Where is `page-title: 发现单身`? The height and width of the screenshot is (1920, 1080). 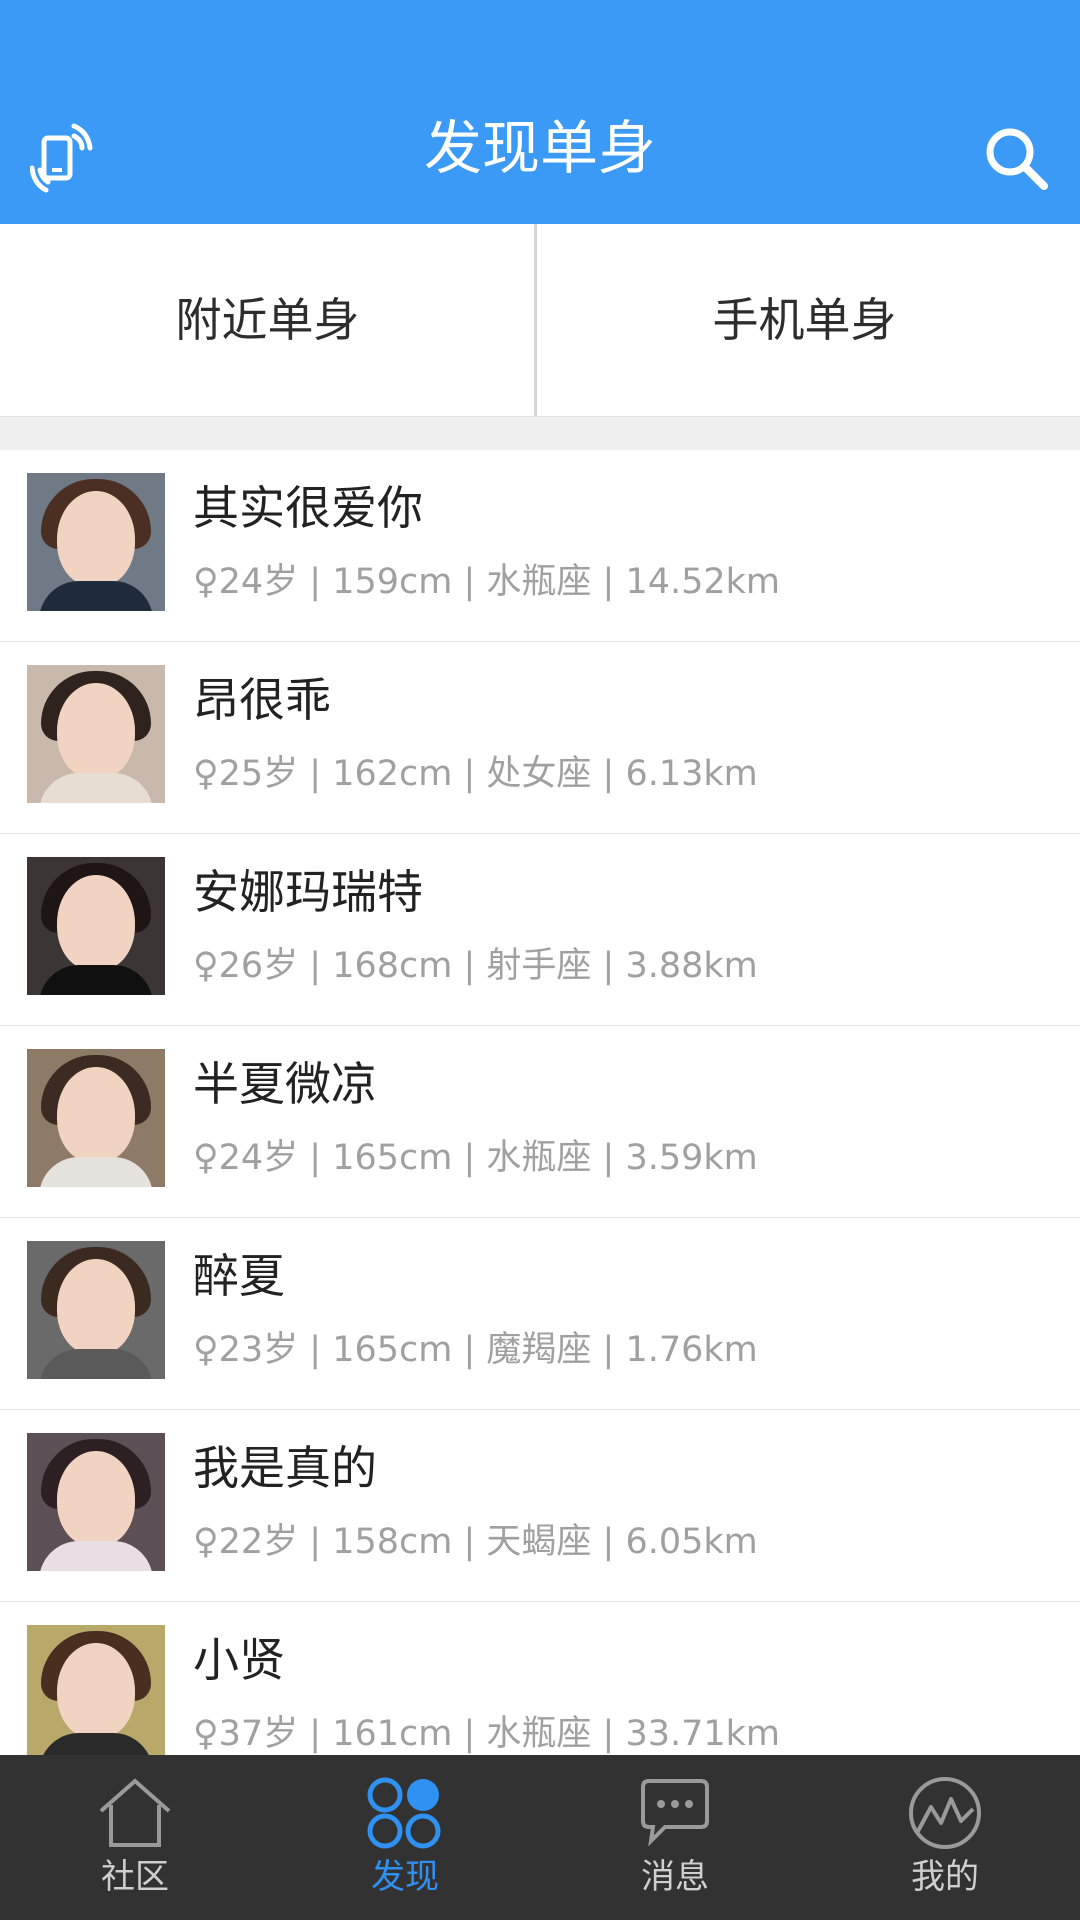
page-title: 发现单身 is located at coordinates (539, 148).